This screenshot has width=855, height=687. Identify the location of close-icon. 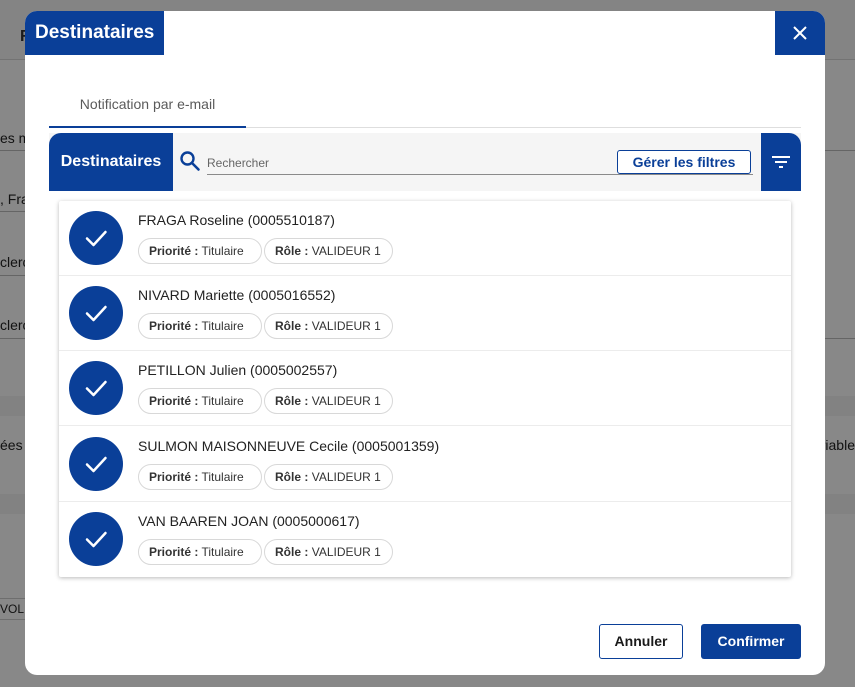
(800, 33).